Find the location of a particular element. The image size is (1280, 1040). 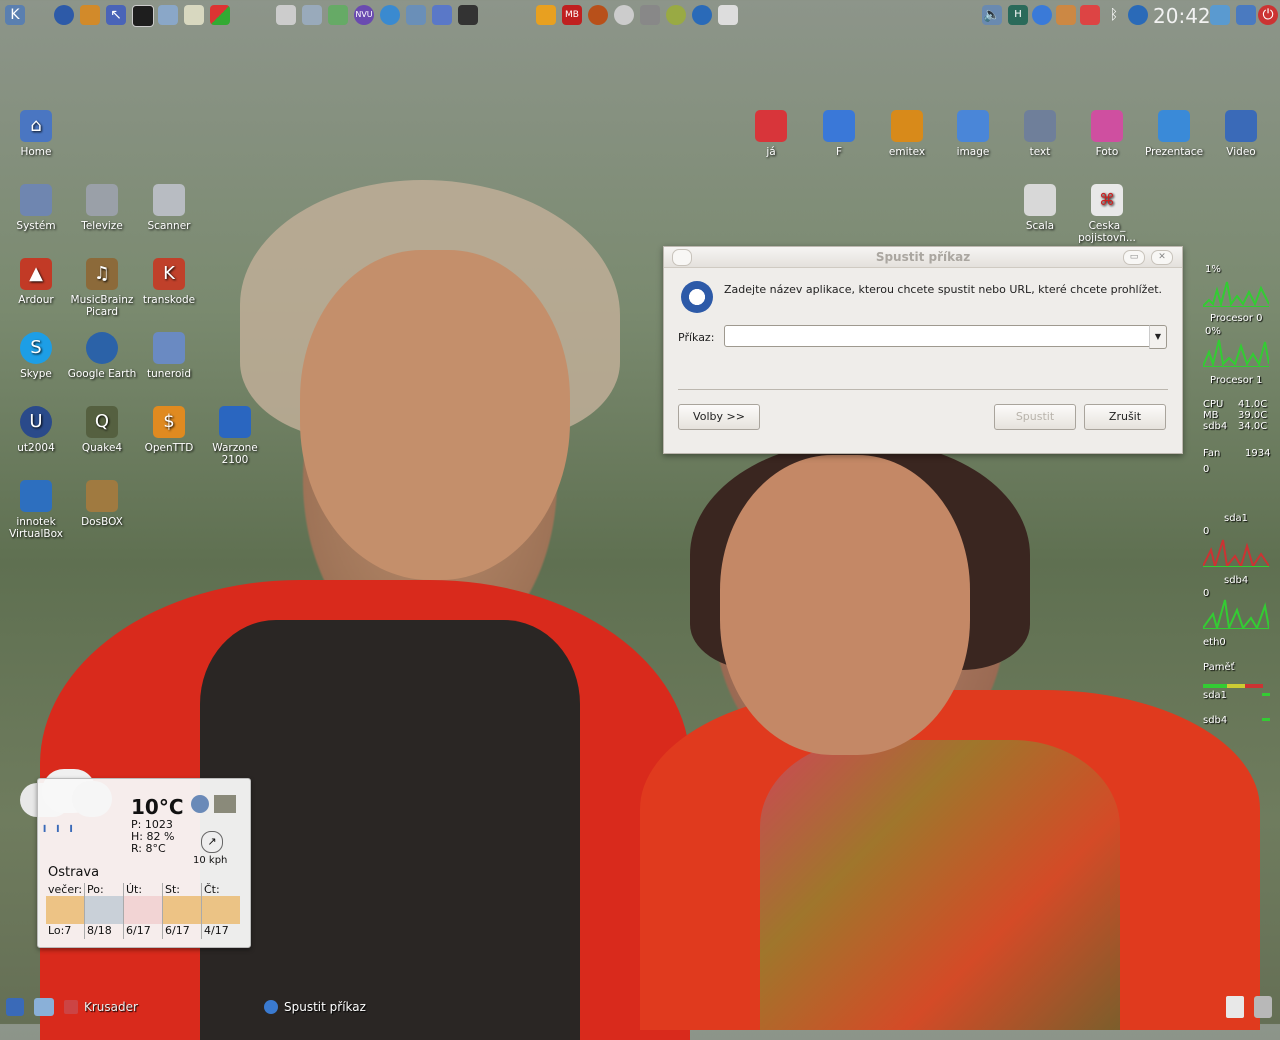

clipboard-icon is located at coordinates (1235, 1007).